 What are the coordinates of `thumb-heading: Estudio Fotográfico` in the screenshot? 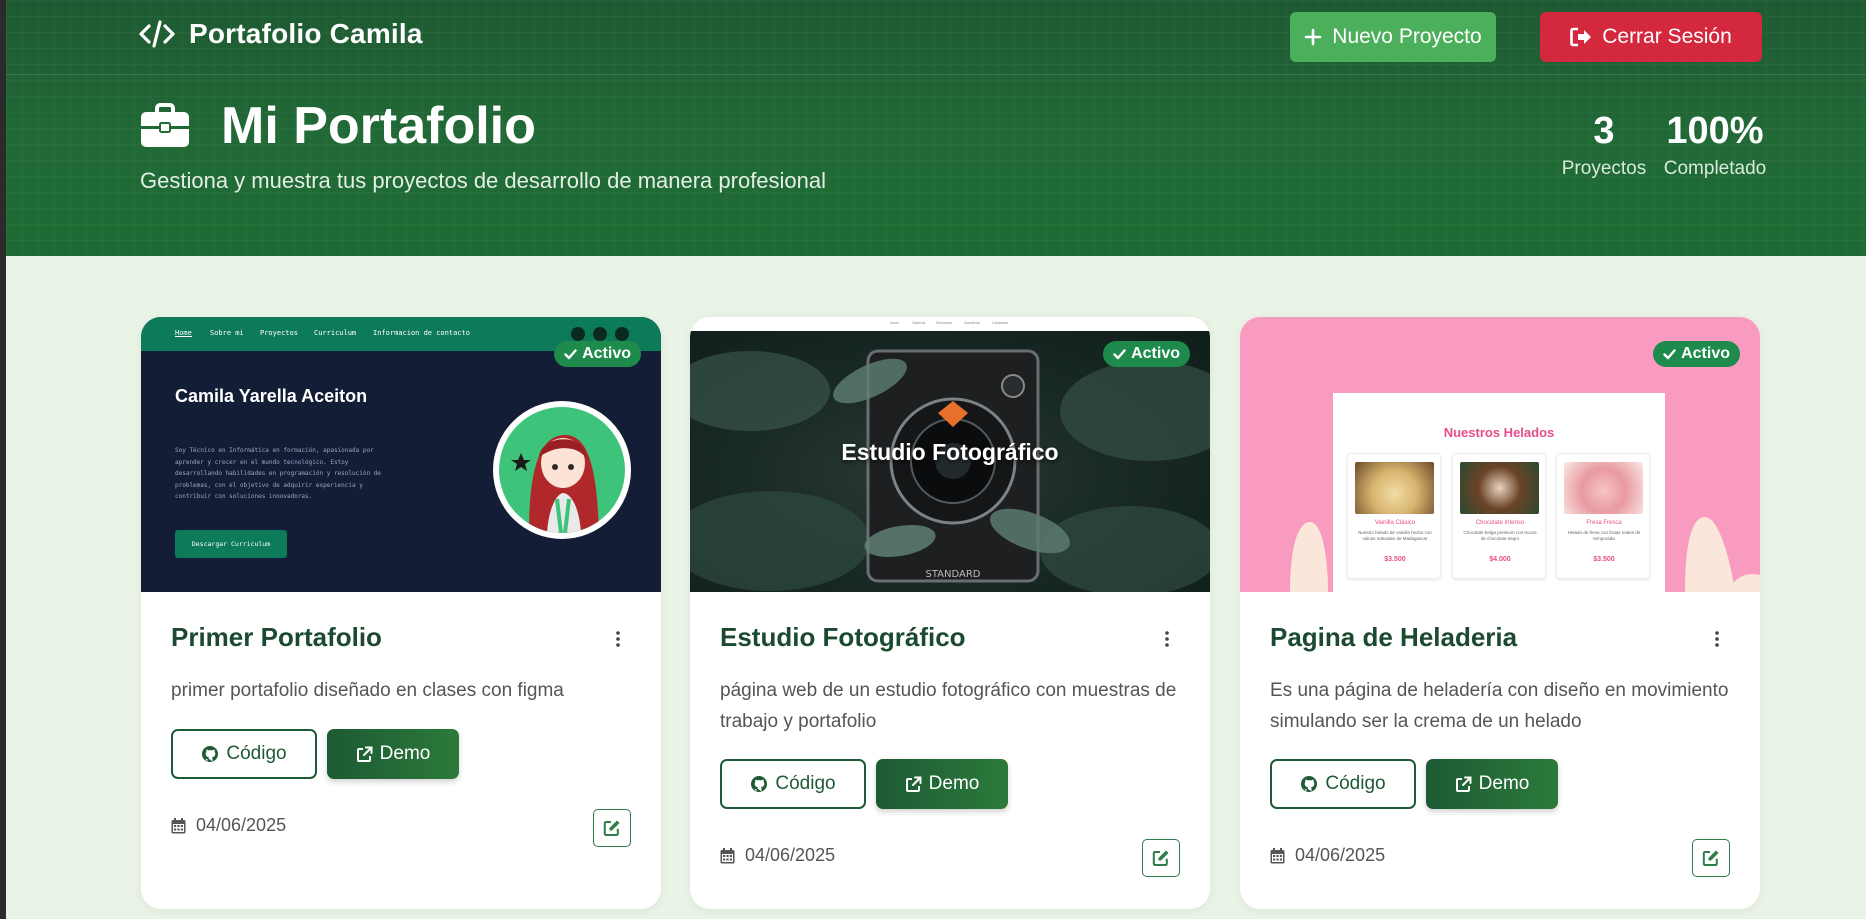 It's located at (950, 452).